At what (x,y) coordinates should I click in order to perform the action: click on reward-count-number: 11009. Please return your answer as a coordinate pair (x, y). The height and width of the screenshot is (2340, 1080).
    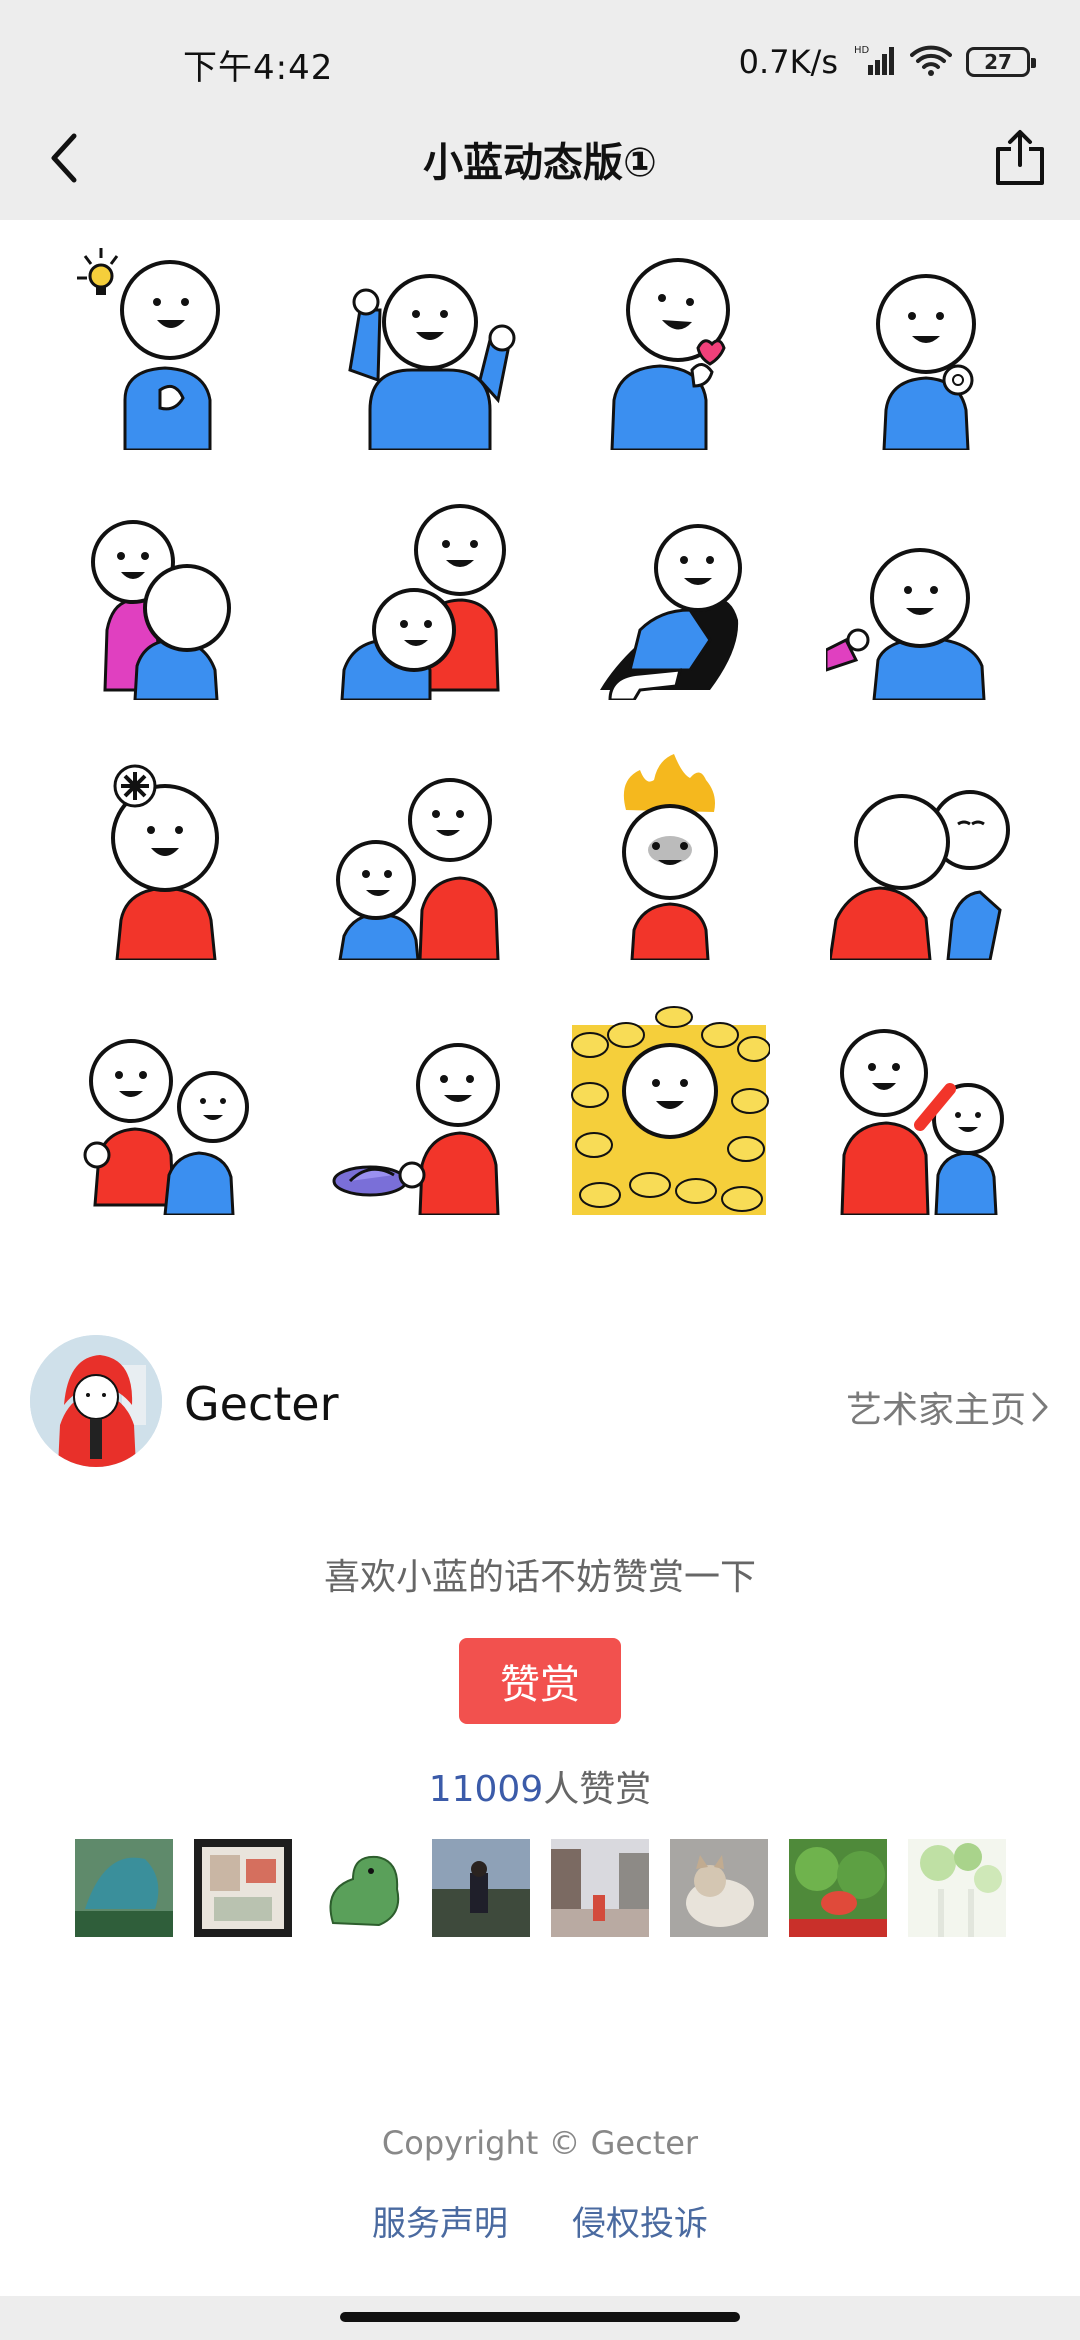
    Looking at the image, I should click on (486, 1789).